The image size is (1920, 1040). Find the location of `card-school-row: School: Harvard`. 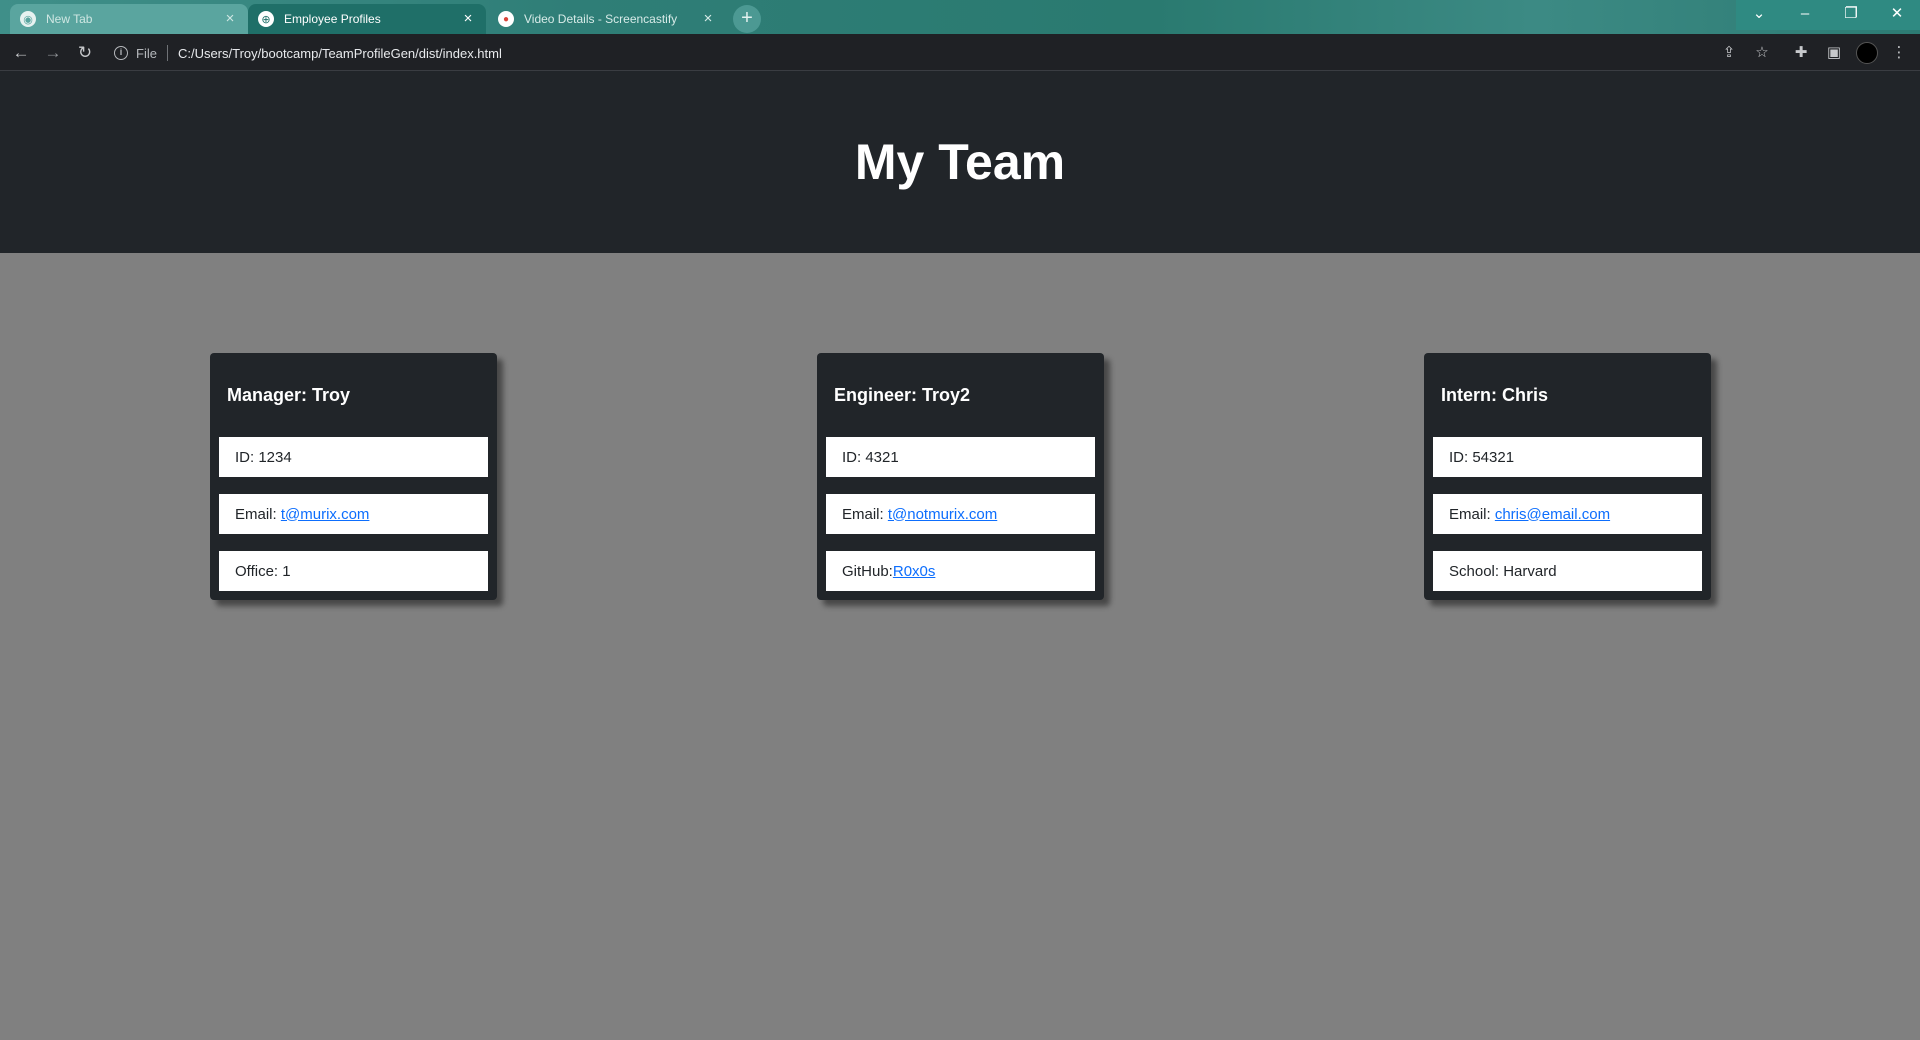

card-school-row: School: Harvard is located at coordinates (1567, 571).